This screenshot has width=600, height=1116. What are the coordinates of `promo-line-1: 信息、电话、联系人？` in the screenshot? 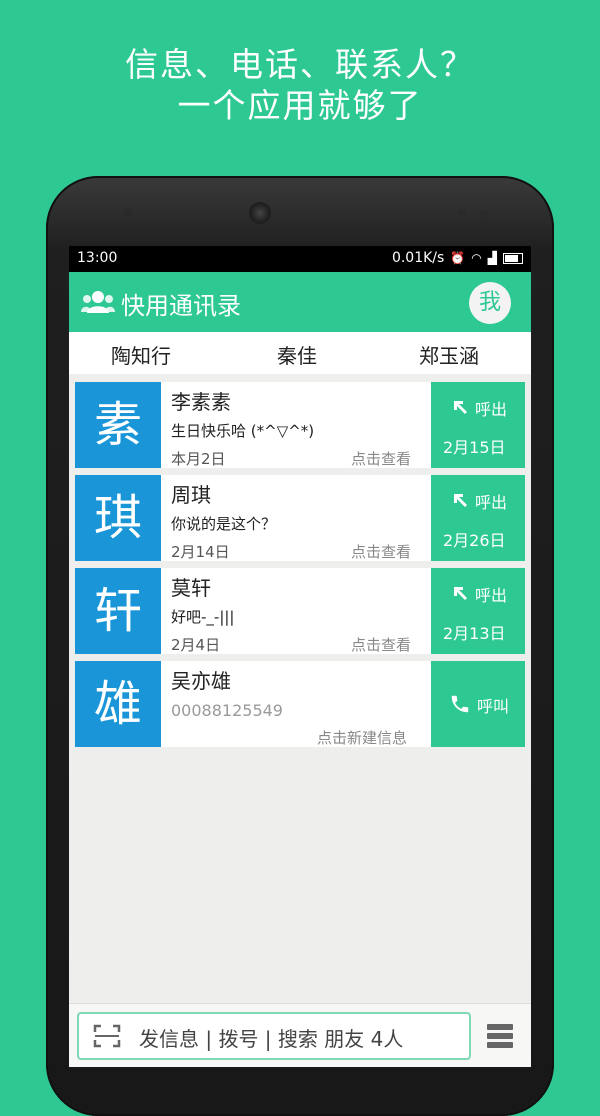 It's located at (300, 64).